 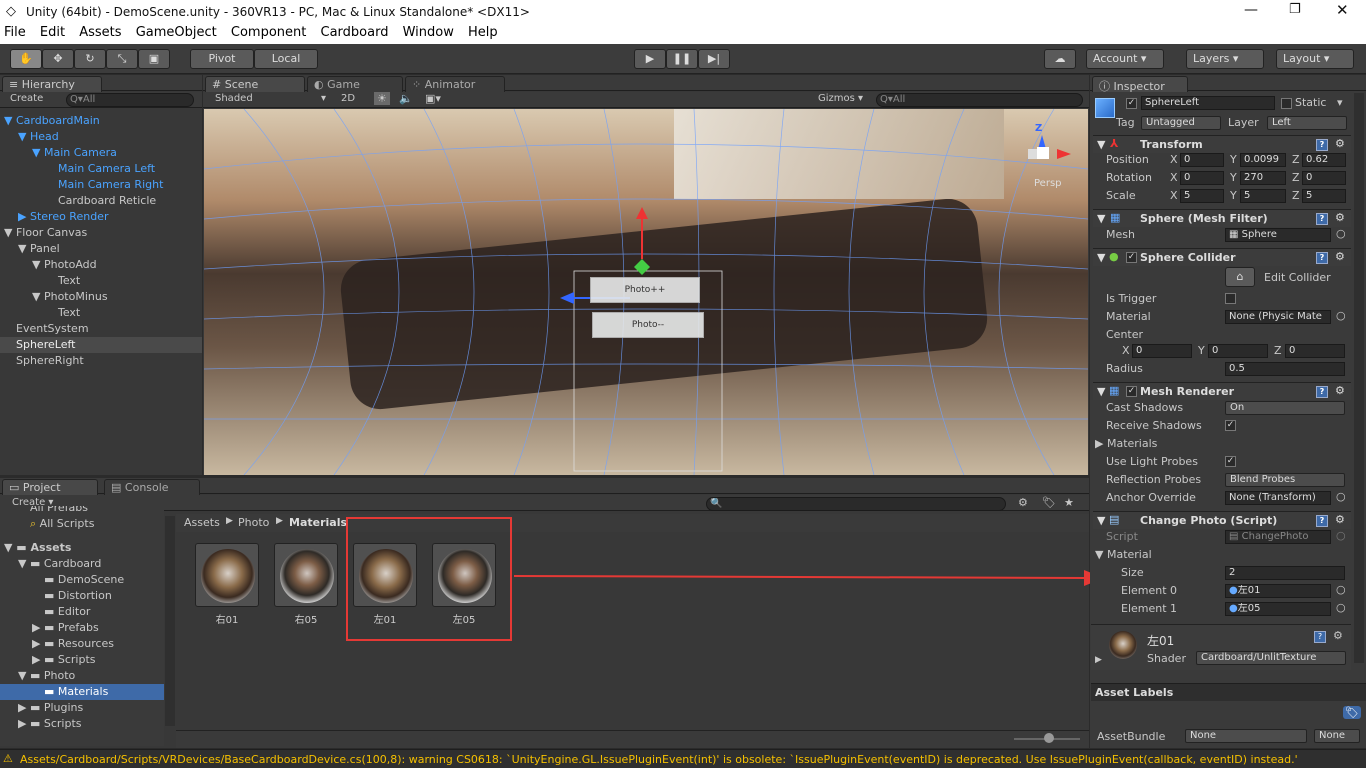 What do you see at coordinates (1225, 59) in the screenshot?
I see `layers-dropdown: Layers ▾` at bounding box center [1225, 59].